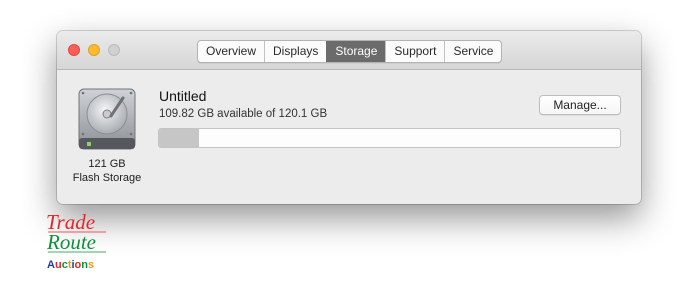 This screenshot has height=286, width=698. I want to click on tab-service: Service, so click(472, 51).